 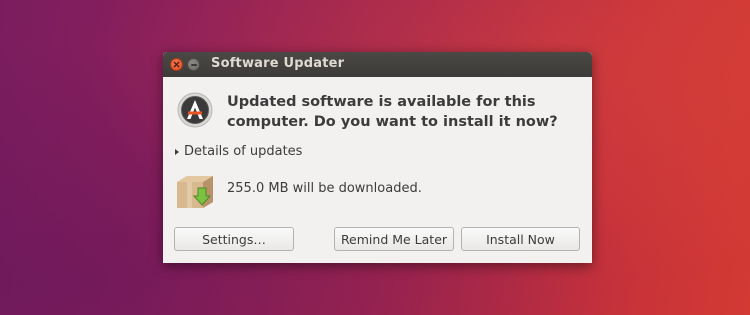 I want to click on package-download-icon, so click(x=195, y=192).